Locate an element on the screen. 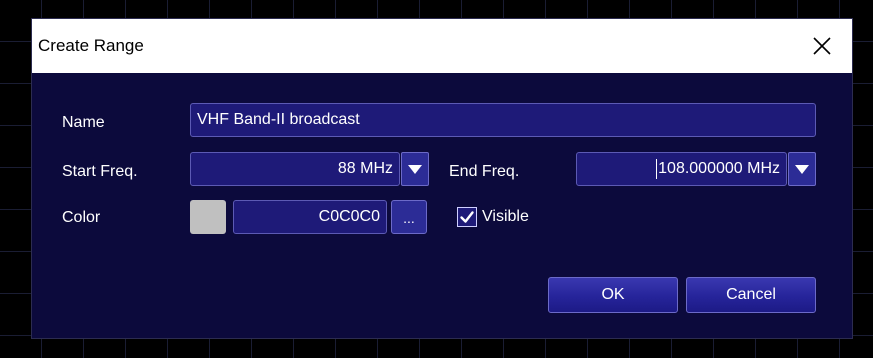  close-button is located at coordinates (822, 46).